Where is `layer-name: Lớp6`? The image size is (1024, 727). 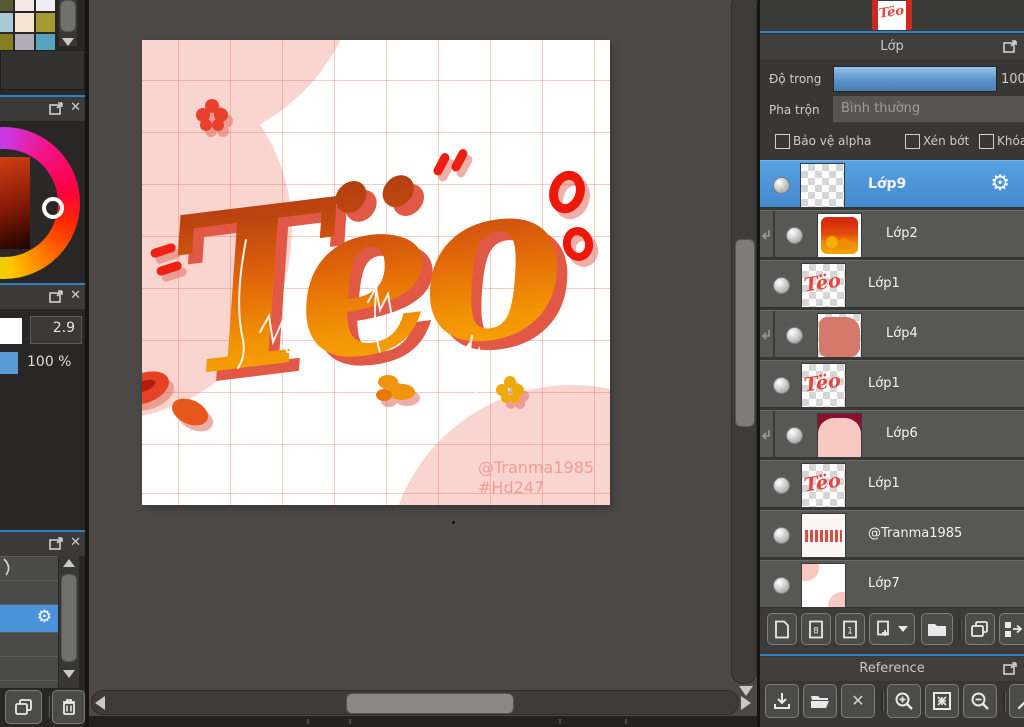
layer-name: Lớp6 is located at coordinates (902, 433).